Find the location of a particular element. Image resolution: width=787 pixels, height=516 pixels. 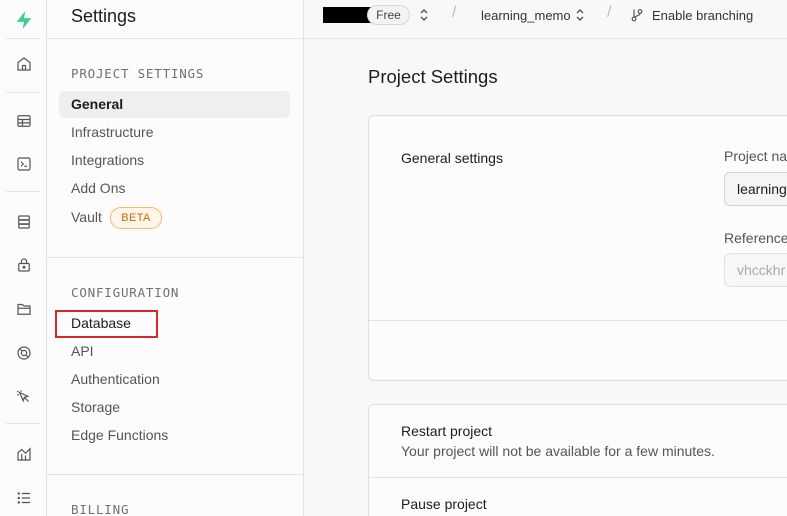

table-editor-icon is located at coordinates (23, 120).